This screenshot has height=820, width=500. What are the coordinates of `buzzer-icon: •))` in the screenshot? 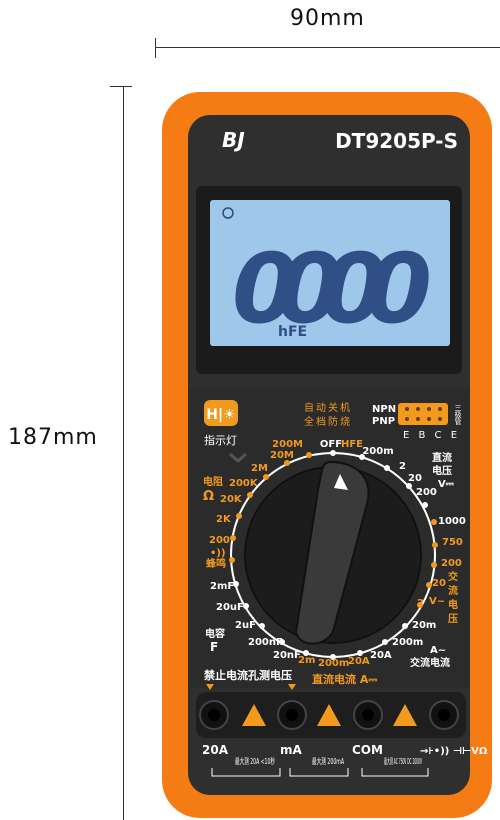 It's located at (218, 553).